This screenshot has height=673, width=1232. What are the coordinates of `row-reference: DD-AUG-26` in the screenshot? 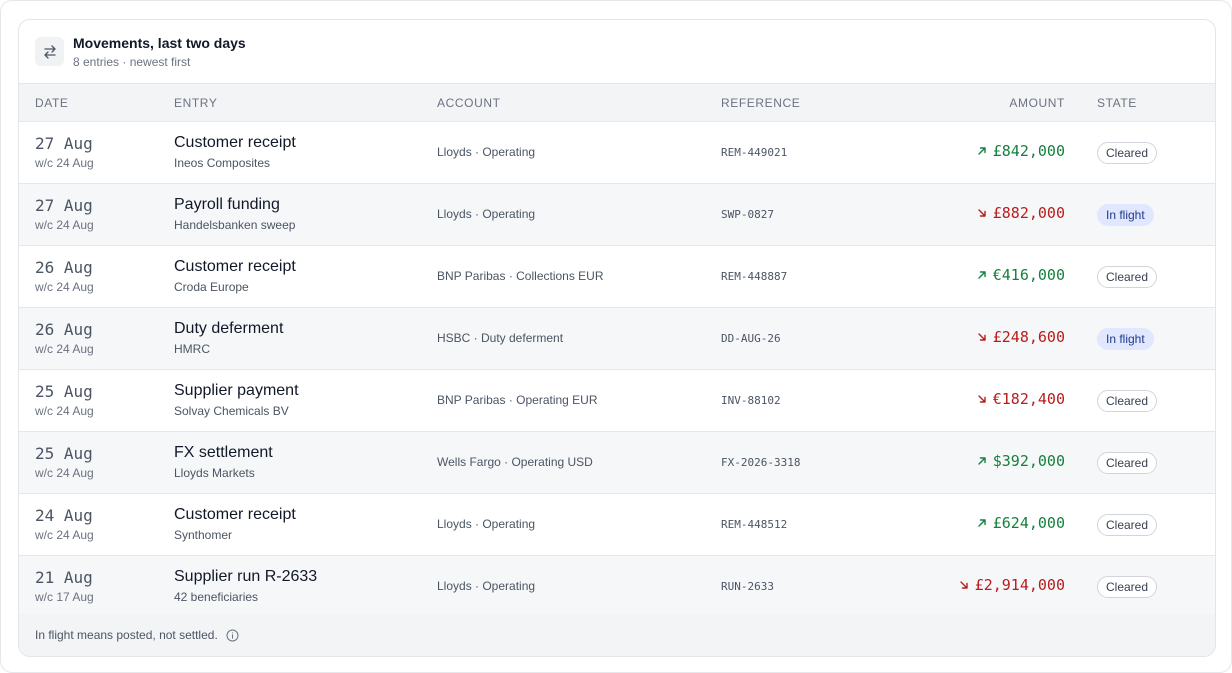 It's located at (751, 338).